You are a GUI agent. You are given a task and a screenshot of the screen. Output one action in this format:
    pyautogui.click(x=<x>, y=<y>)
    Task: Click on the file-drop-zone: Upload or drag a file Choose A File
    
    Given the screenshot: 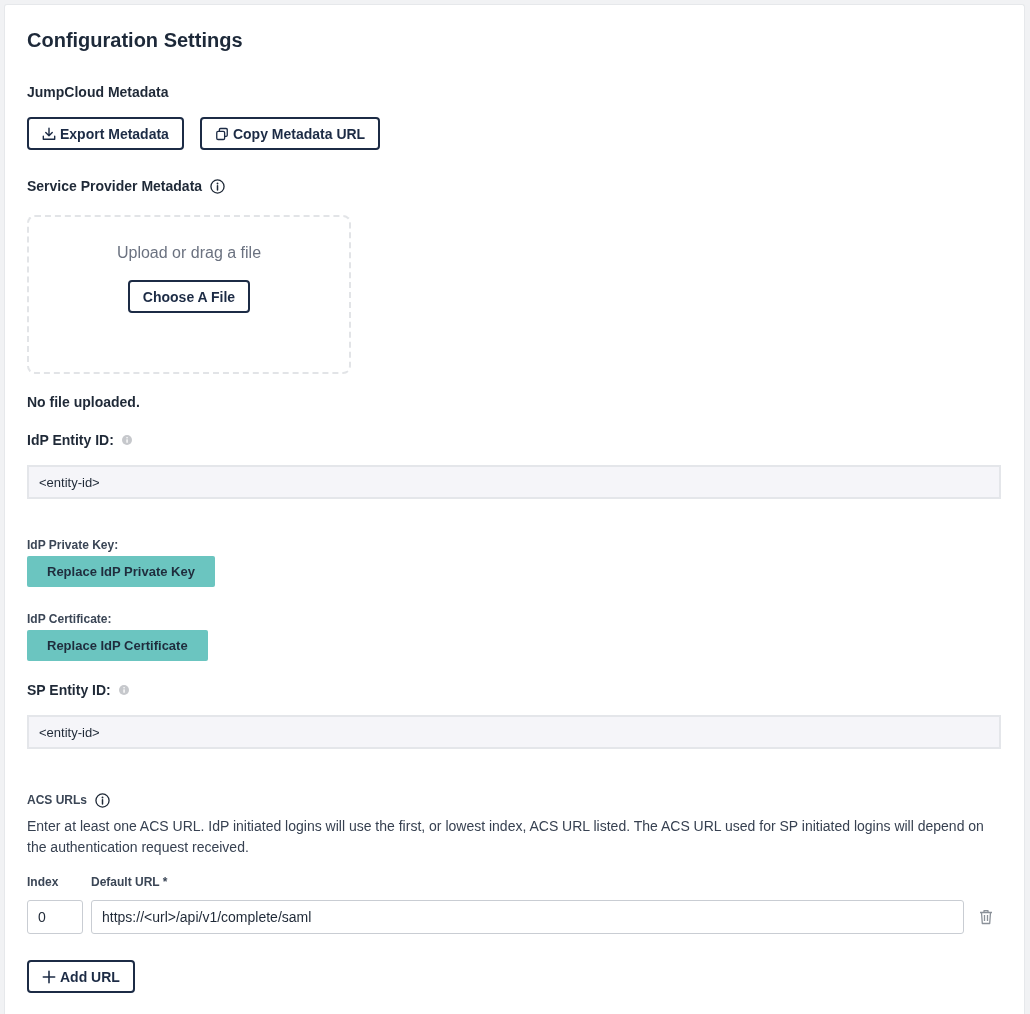 What is the action you would take?
    pyautogui.click(x=189, y=294)
    